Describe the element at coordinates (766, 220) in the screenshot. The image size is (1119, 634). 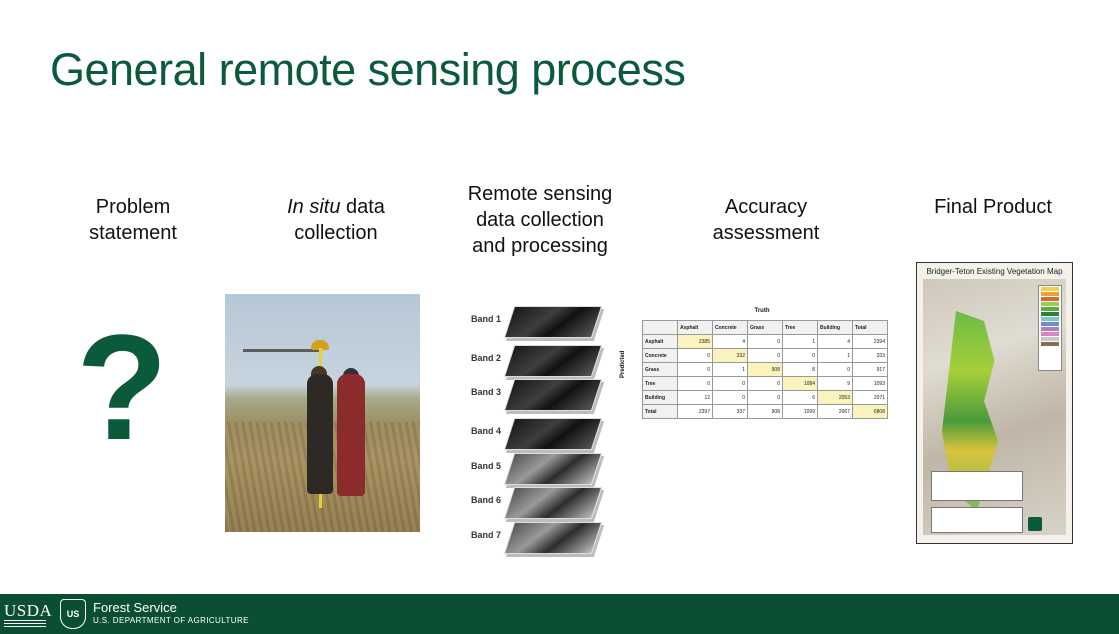
I see `step-label-accuracy: Accuracy assessment` at that location.